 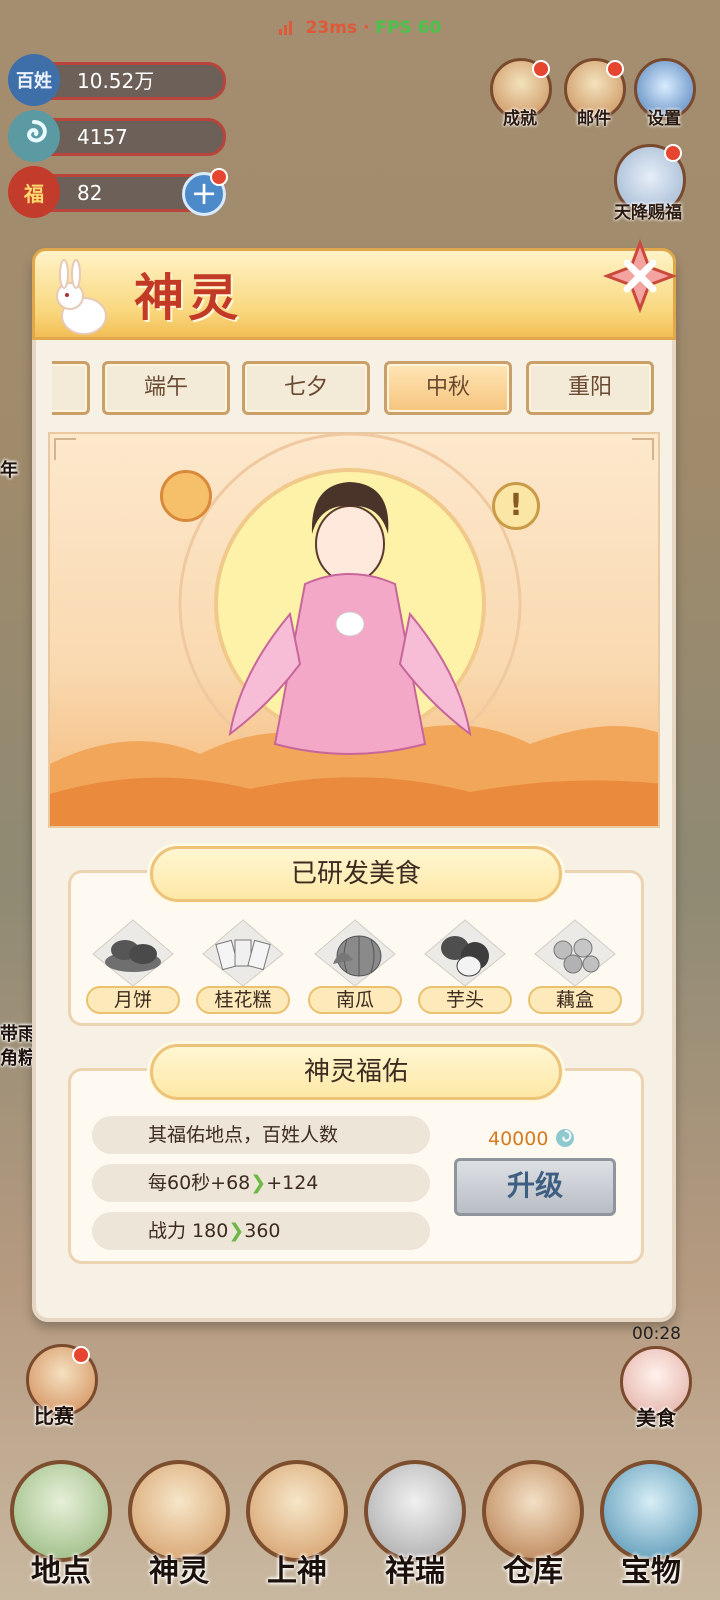 I want to click on rabbit-icon, so click(x=82, y=300).